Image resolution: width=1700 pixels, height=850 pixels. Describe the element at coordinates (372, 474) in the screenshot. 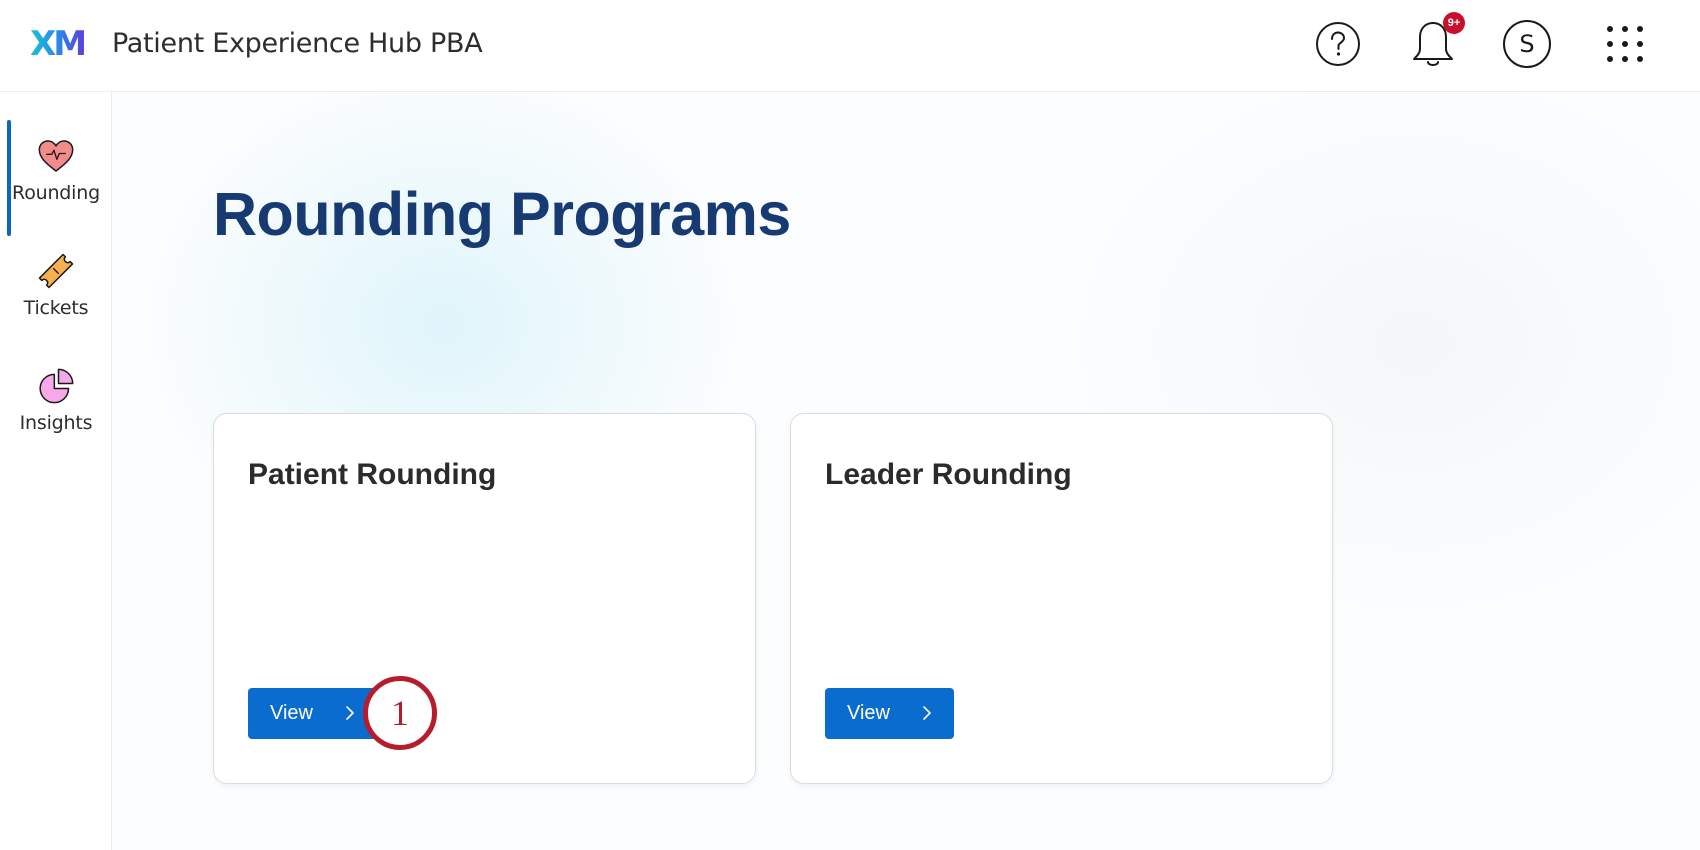

I see `card-title: Patient Rounding` at that location.